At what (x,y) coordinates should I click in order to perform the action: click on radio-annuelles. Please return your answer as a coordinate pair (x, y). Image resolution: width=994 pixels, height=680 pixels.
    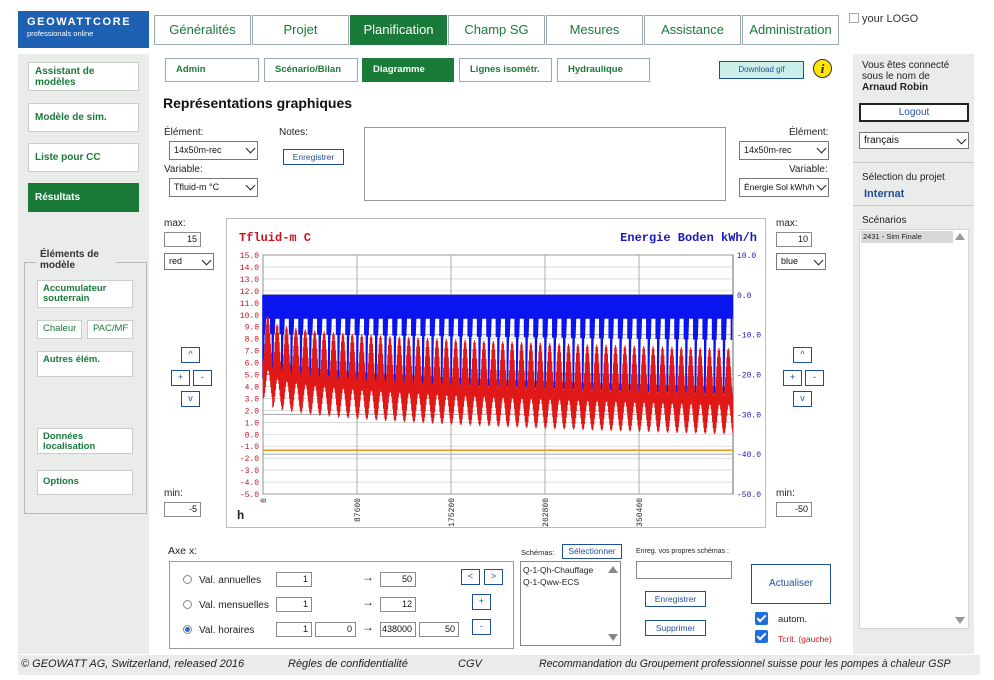
    Looking at the image, I should click on (187, 579).